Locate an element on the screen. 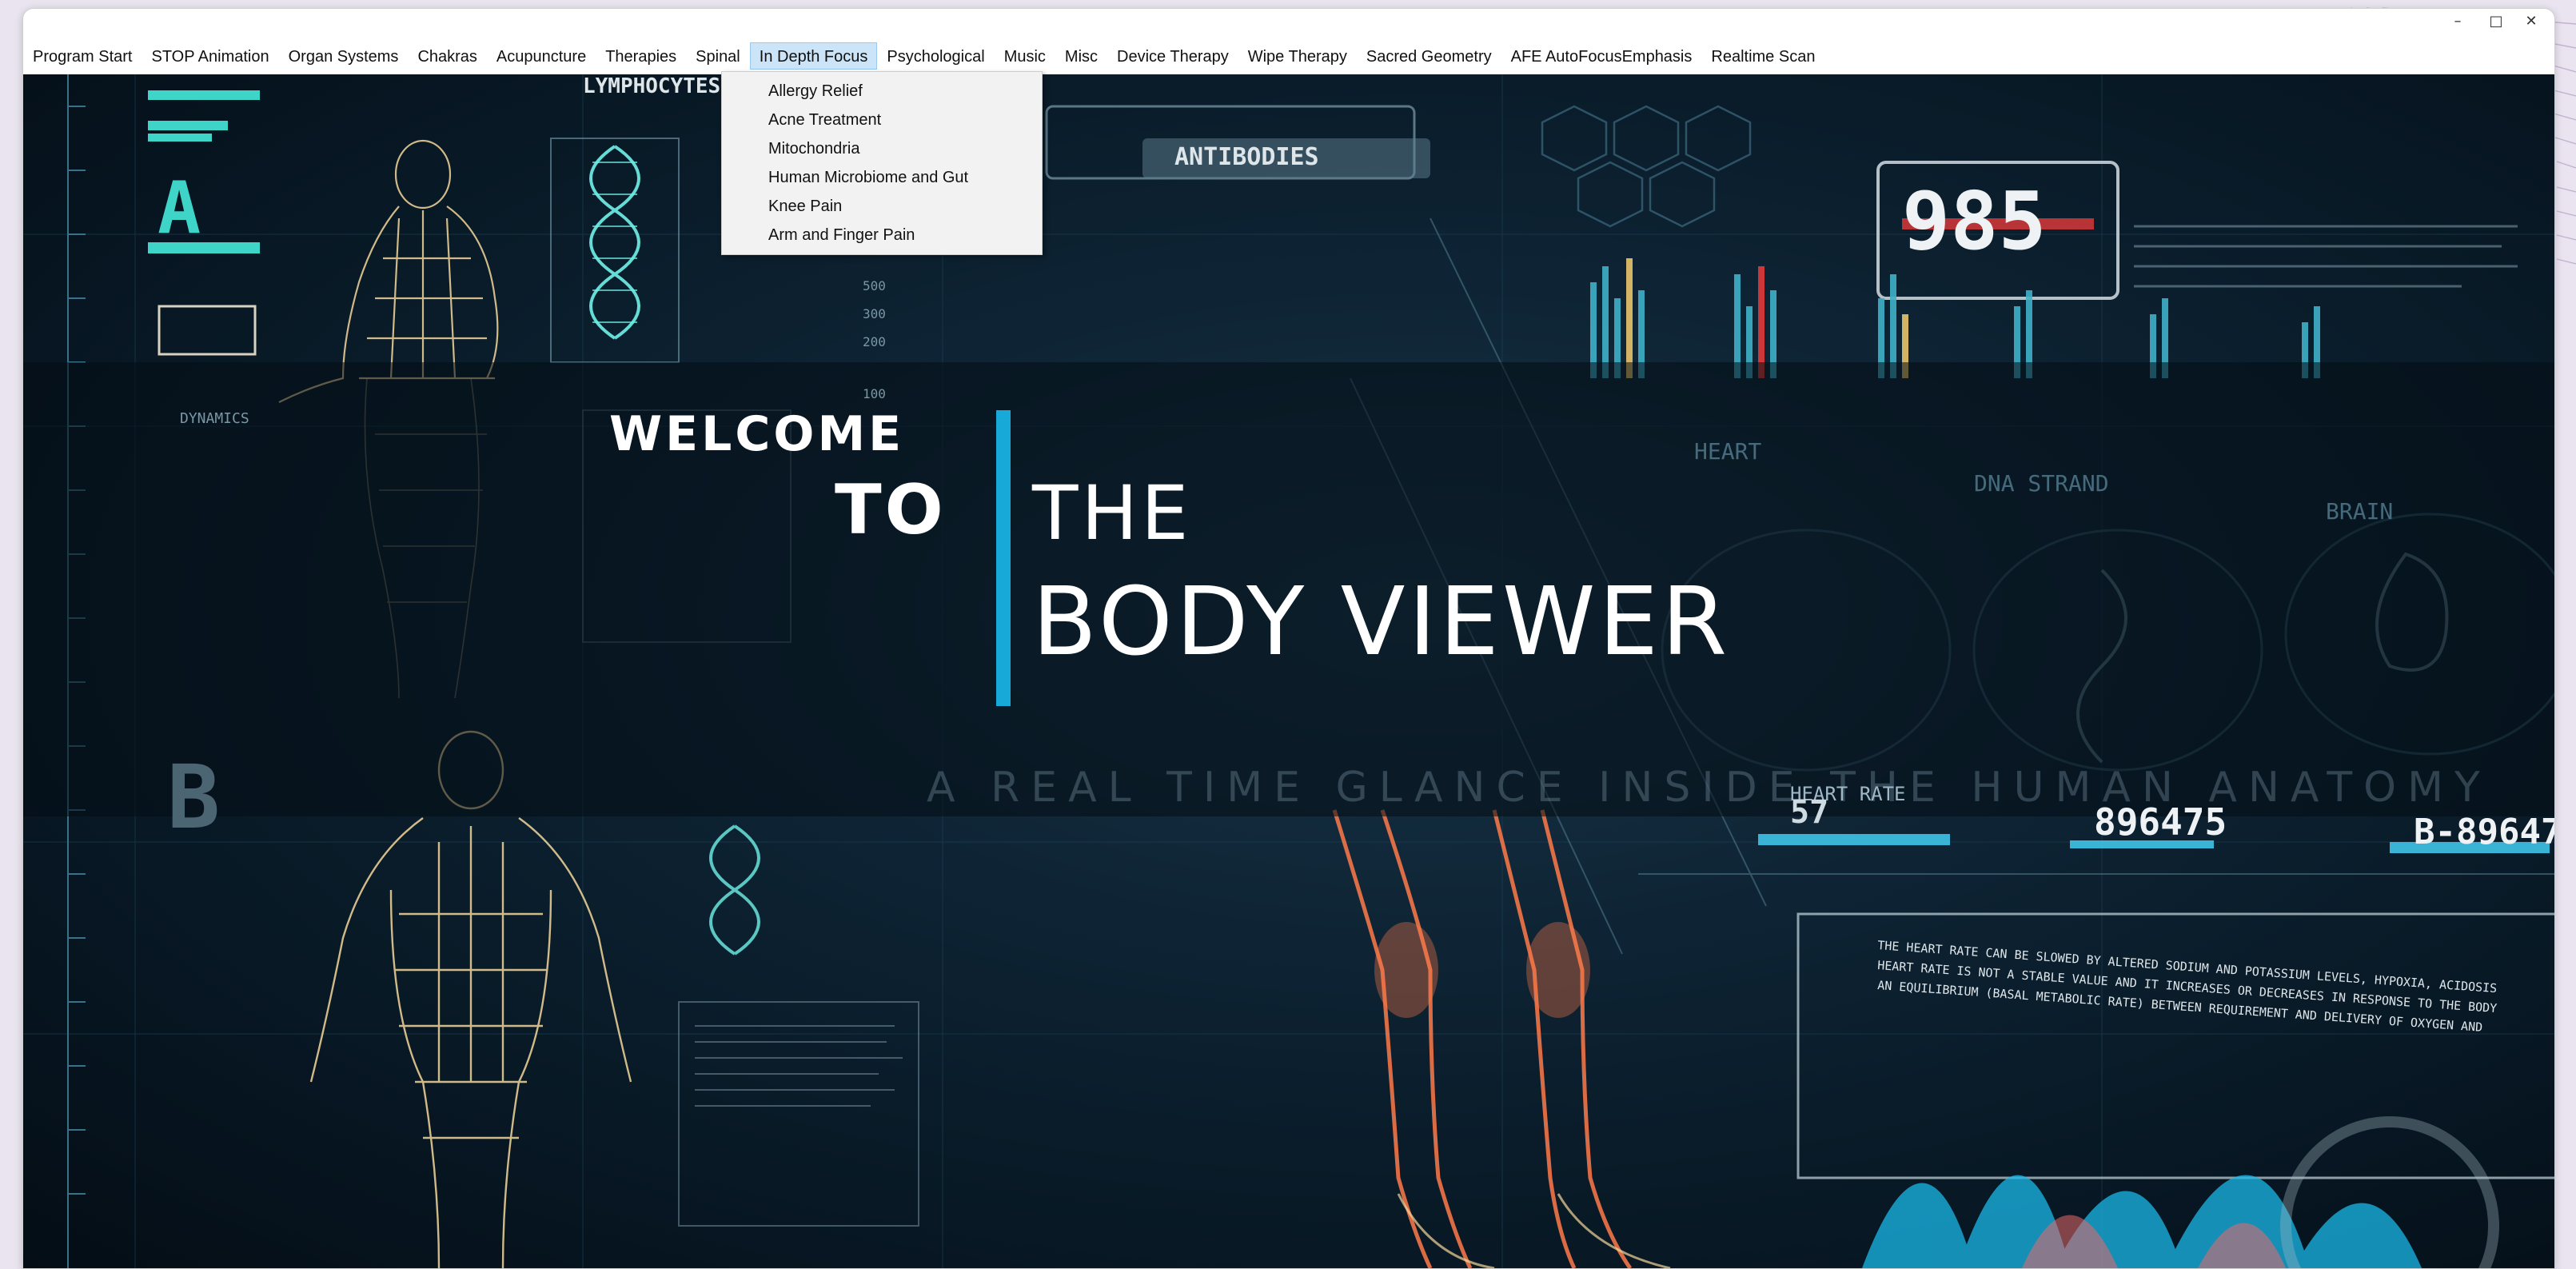 The height and width of the screenshot is (1269, 2576). title-bar: – □ ✕ is located at coordinates (1288, 23).